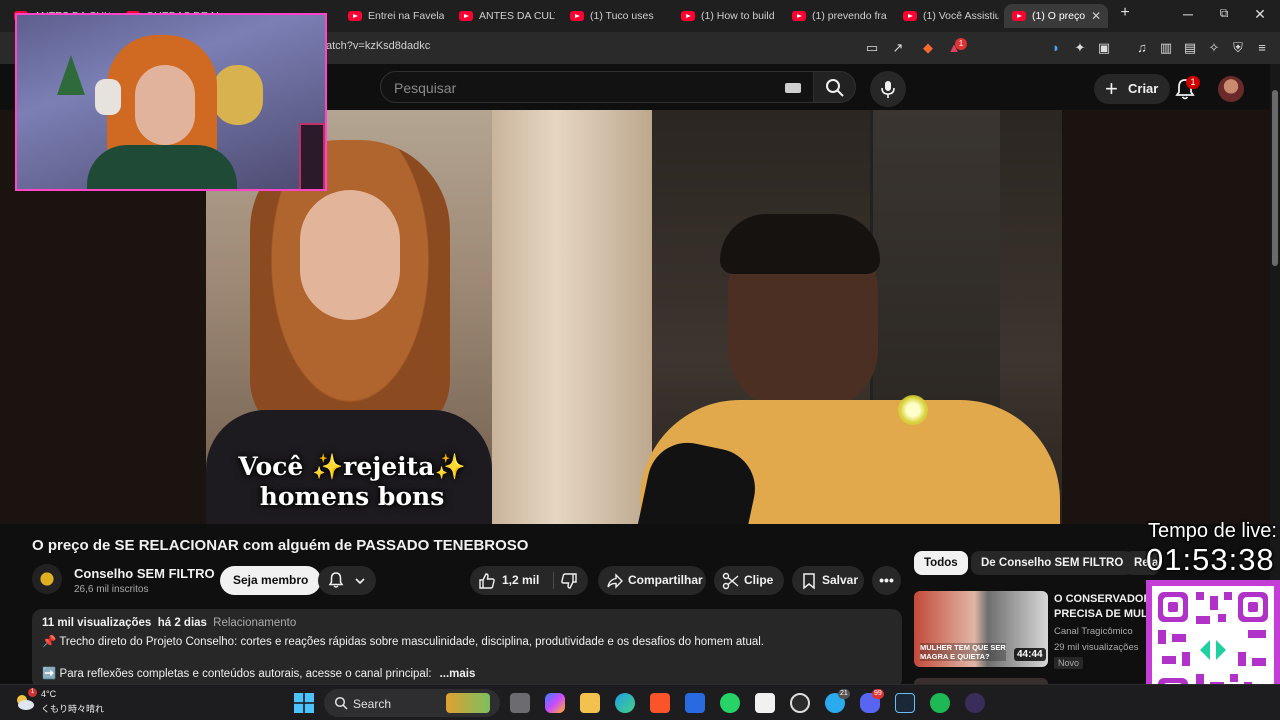 This screenshot has height=720, width=1280. I want to click on file-explorer-icon, so click(590, 703).